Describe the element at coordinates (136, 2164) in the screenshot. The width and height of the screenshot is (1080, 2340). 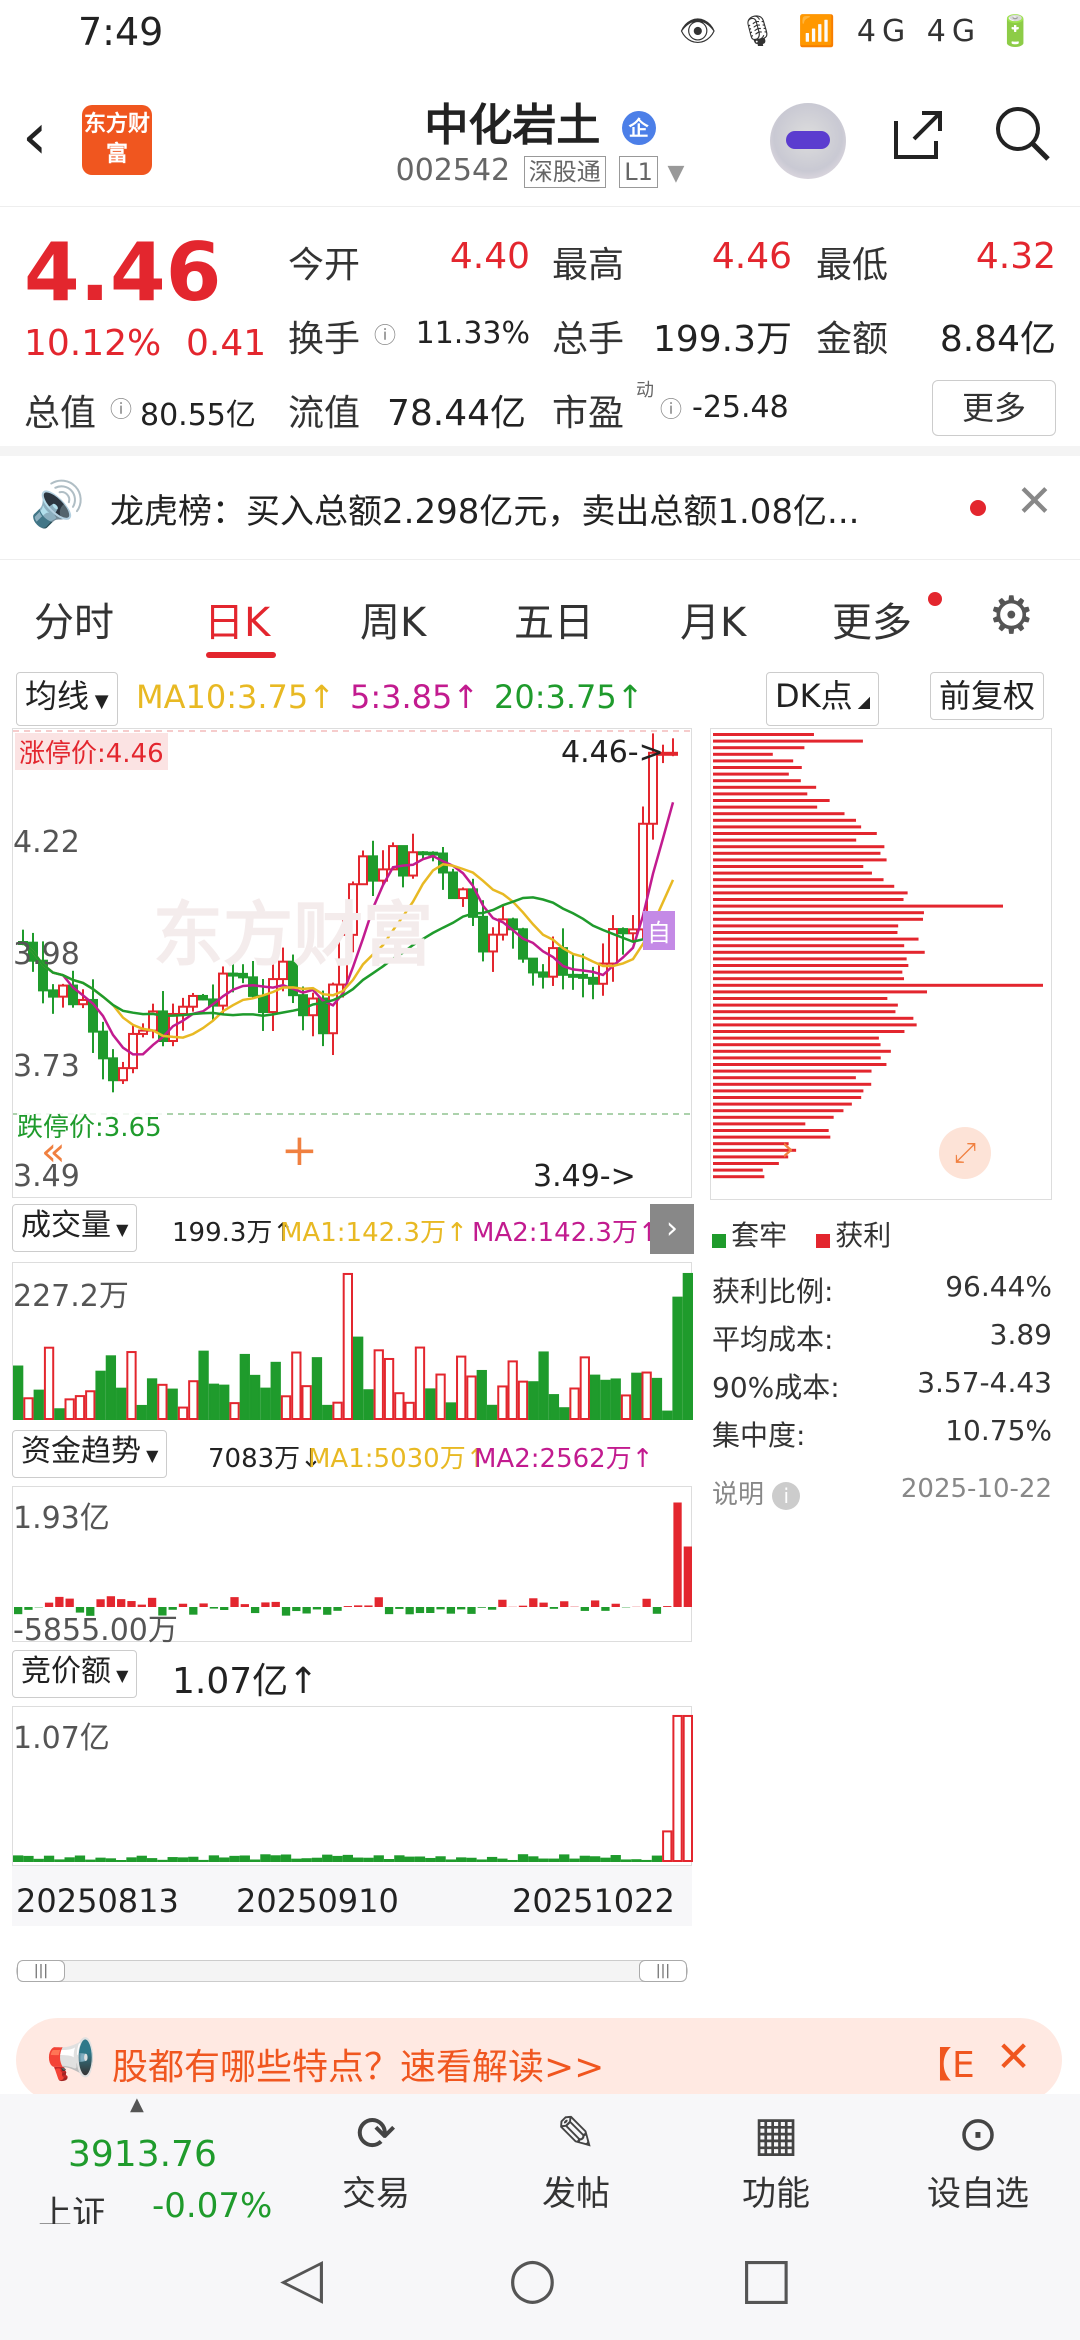
I see `index-widget: ▲ 3913.76 上证 -0.07%` at that location.